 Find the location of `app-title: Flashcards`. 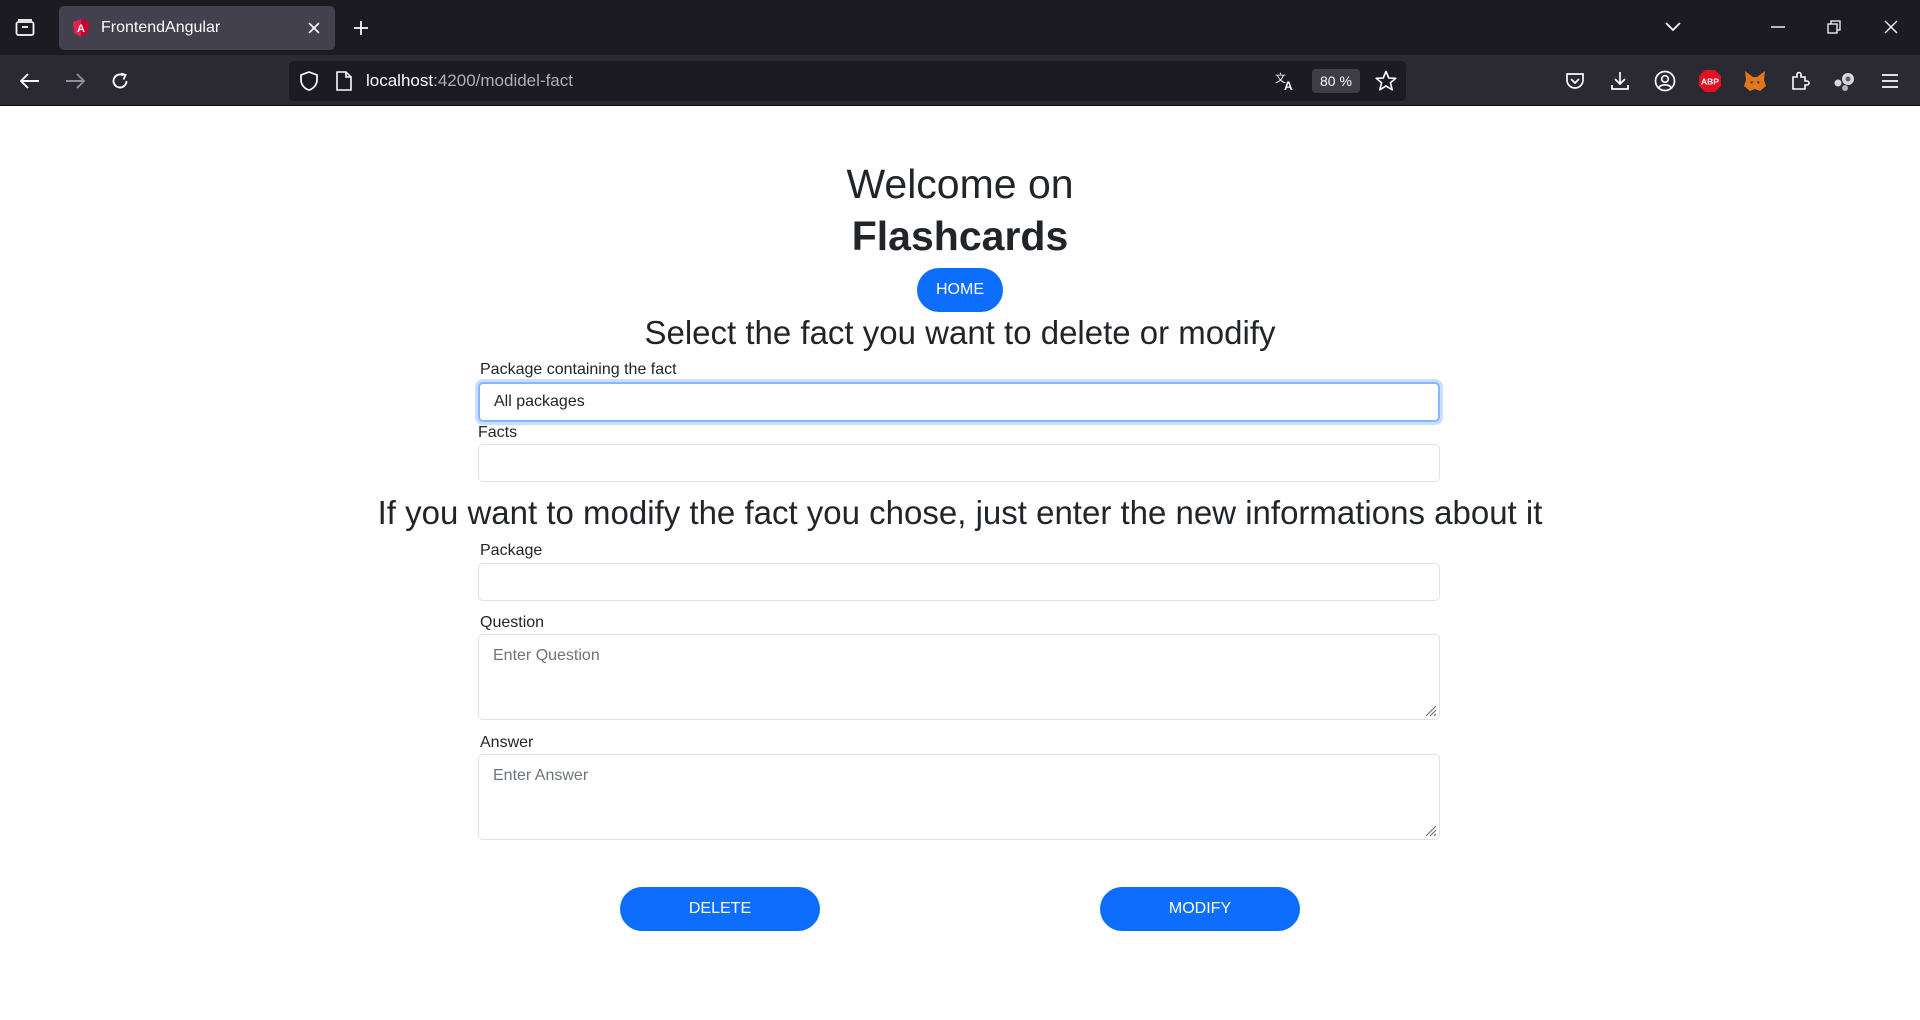

app-title: Flashcards is located at coordinates (960, 236).